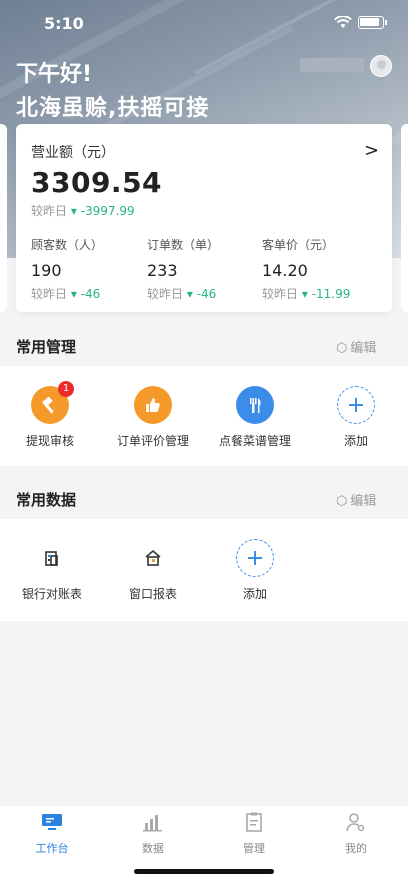 Image resolution: width=408 pixels, height=883 pixels. I want to click on tab-manage: 管理, so click(254, 834).